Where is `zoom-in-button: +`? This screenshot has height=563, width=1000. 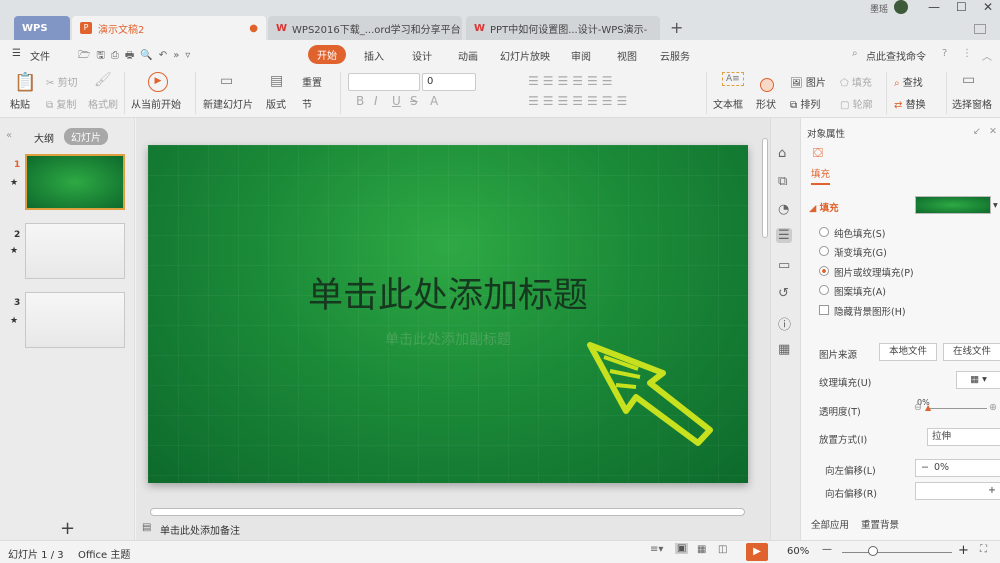
zoom-in-button: + is located at coordinates (963, 550).